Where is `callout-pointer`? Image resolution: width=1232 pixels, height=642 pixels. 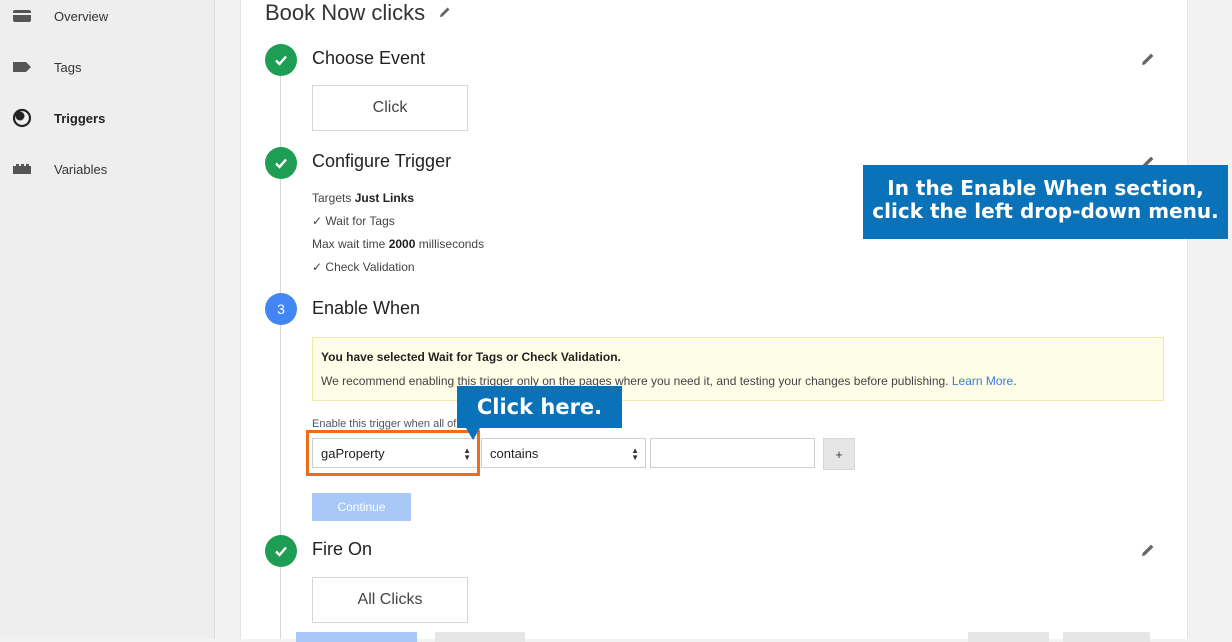 callout-pointer is located at coordinates (473, 434).